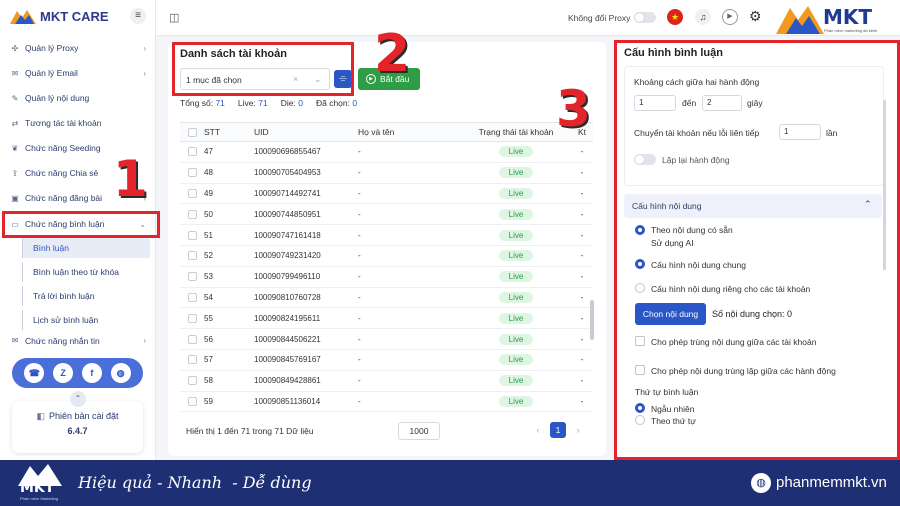 The image size is (900, 506). I want to click on prev-page-button: ‹, so click(538, 430).